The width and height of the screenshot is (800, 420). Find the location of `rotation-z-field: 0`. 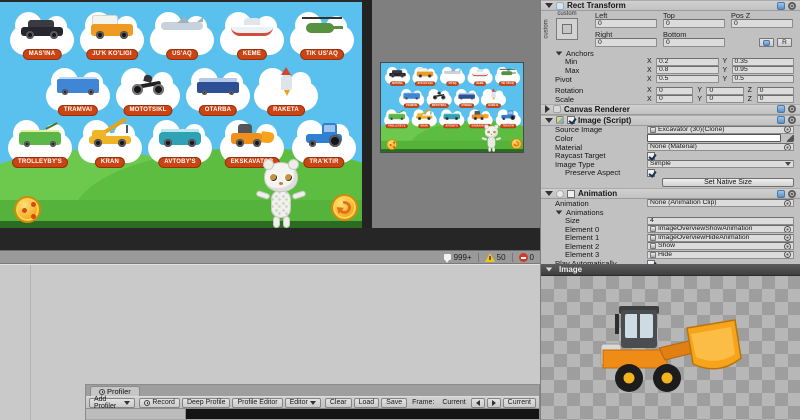

rotation-z-field: 0 is located at coordinates (775, 90).